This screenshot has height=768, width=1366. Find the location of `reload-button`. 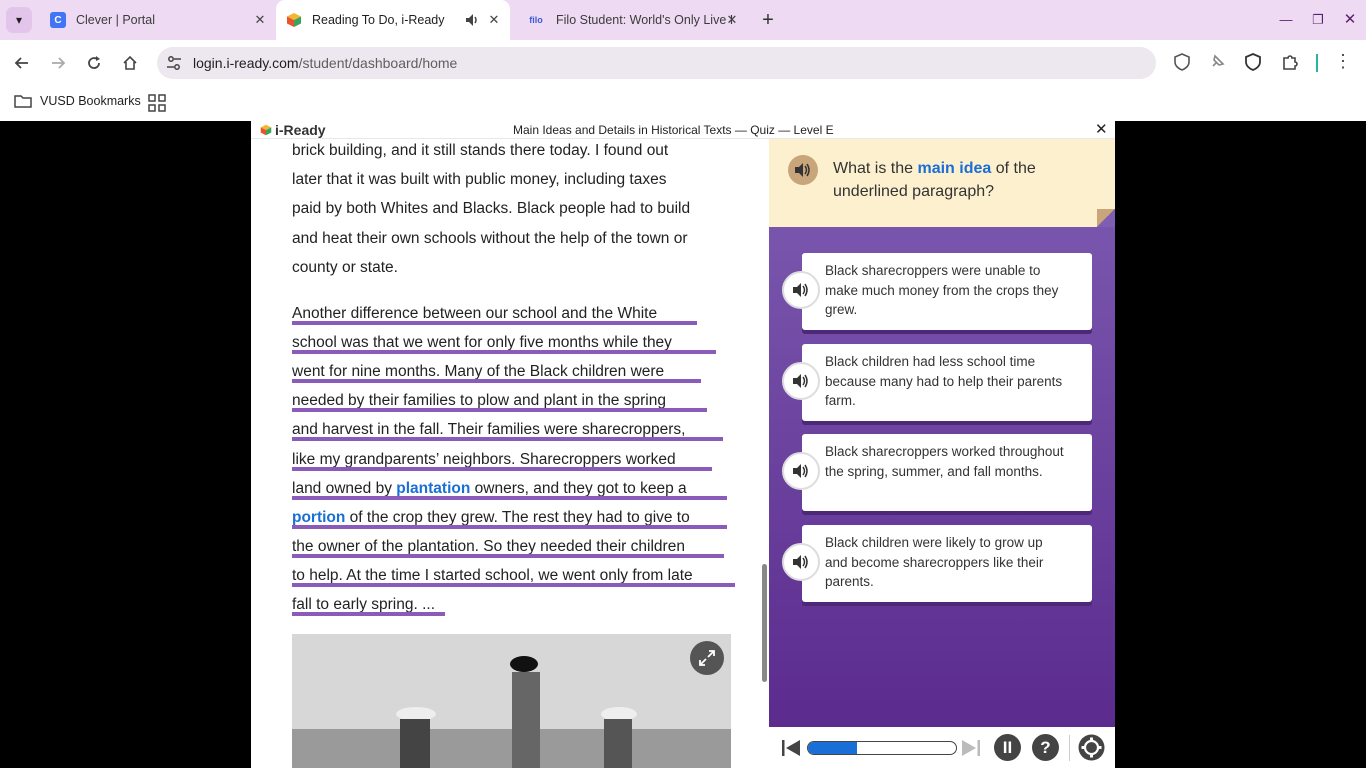

reload-button is located at coordinates (94, 63).